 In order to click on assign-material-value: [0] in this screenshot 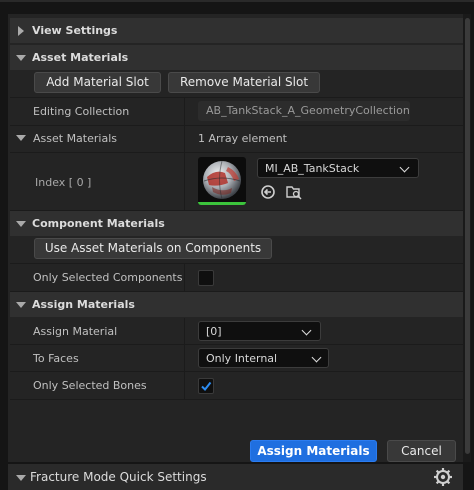, I will do `click(214, 331)`.